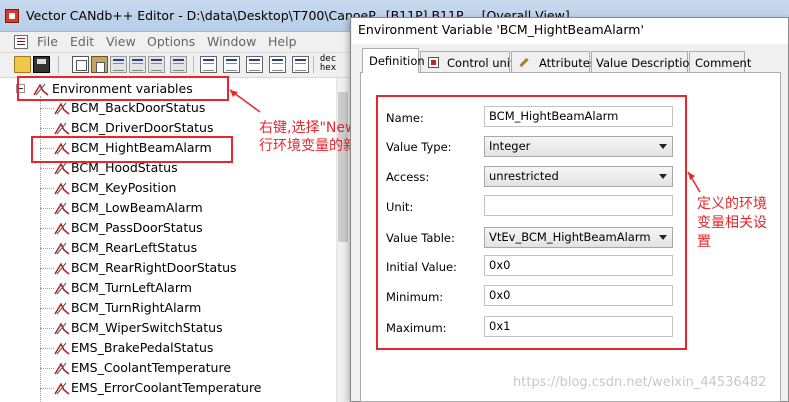  I want to click on tree-item-label: BCM_PassDoorStatus, so click(137, 227).